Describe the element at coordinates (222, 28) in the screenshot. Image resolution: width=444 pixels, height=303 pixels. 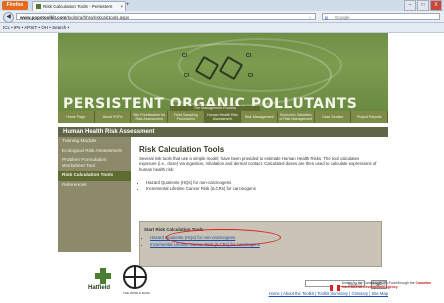
I see `bookmarks-toolbar: ICL • IPs • APSIT • OH • Search •` at that location.